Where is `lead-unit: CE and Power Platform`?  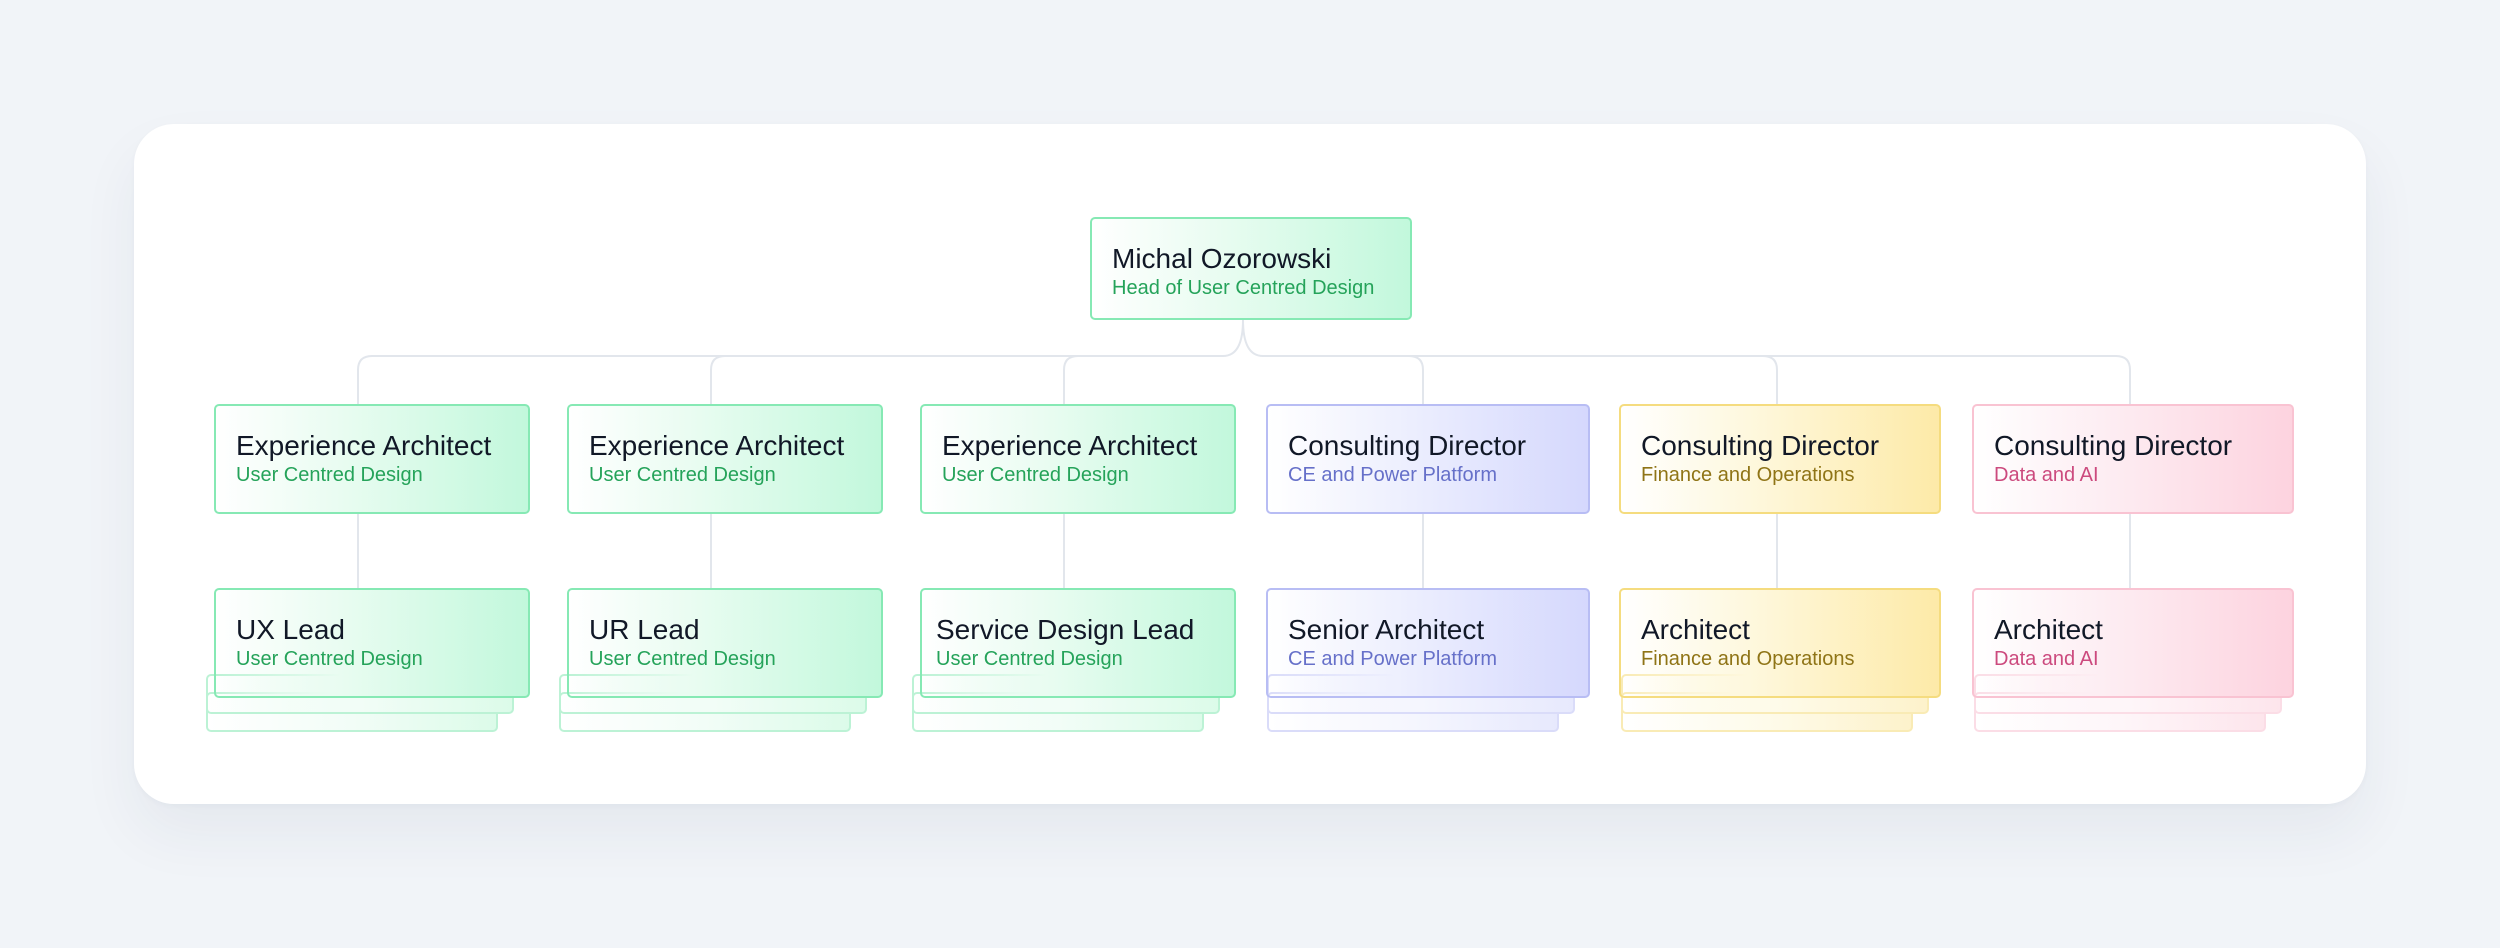
lead-unit: CE and Power Platform is located at coordinates (1392, 659).